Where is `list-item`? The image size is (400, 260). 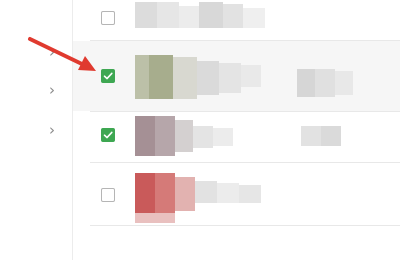
list-item is located at coordinates (236, 20).